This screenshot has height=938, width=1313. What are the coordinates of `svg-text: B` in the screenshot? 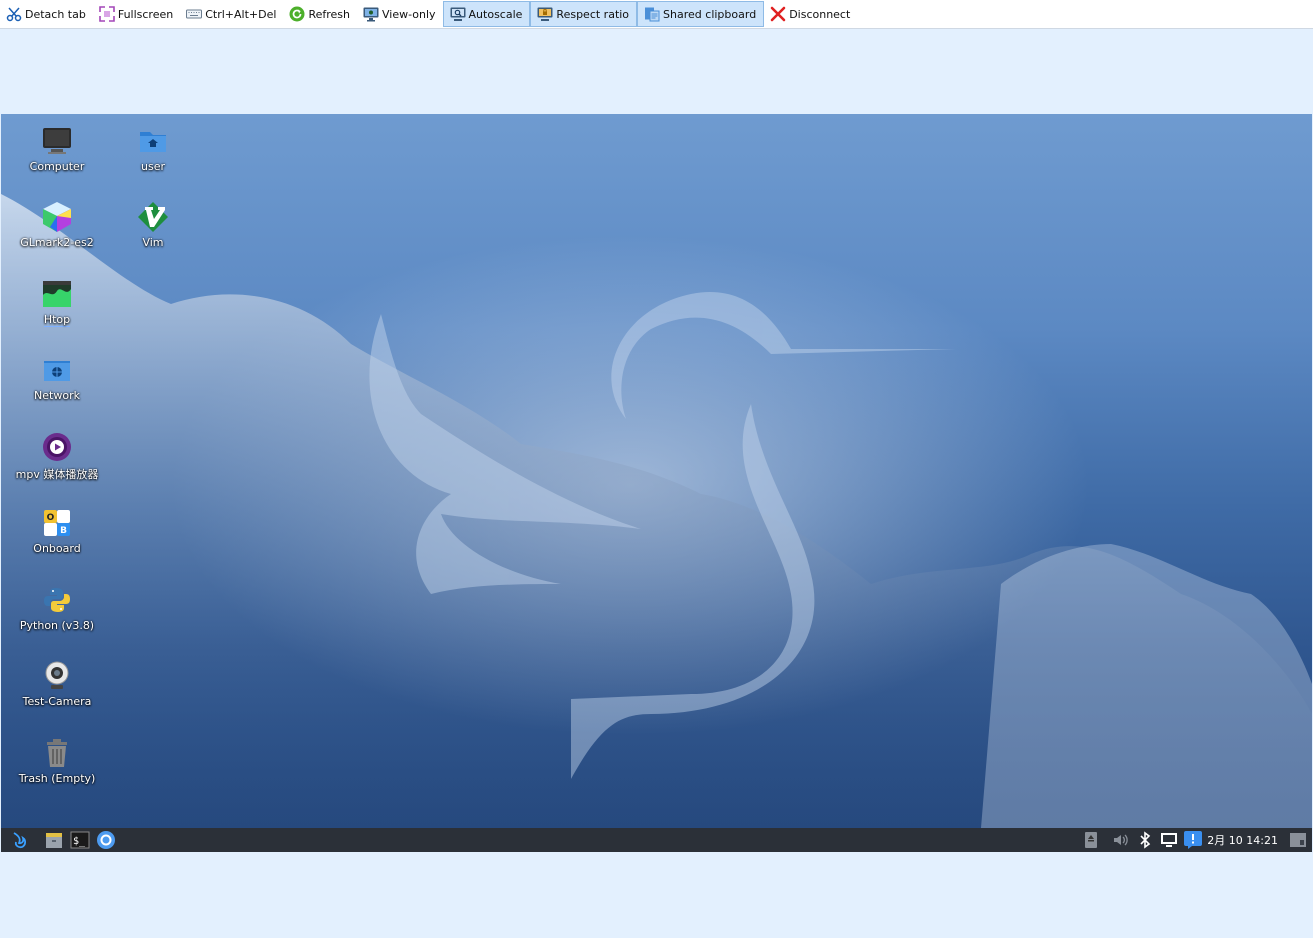 It's located at (63, 531).